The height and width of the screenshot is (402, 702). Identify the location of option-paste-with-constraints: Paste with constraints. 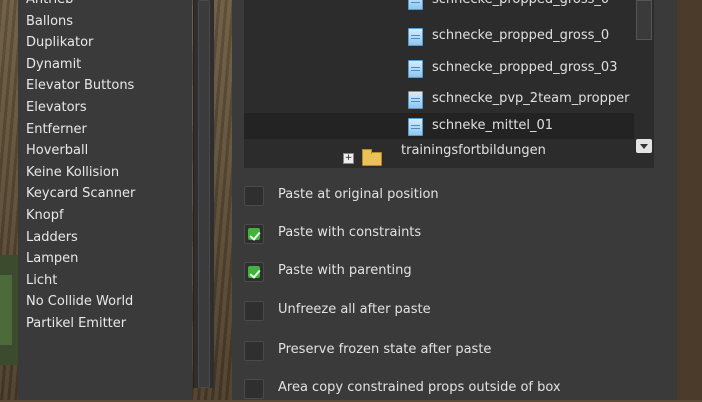
(454, 232).